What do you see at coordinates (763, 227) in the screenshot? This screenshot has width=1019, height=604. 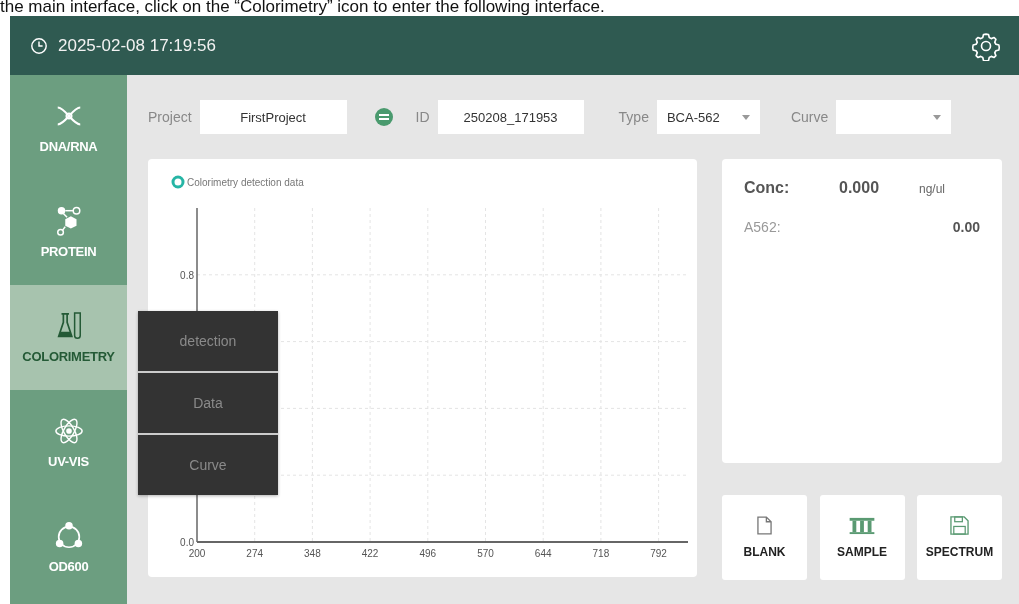 I see `absorbance-label: A562:` at bounding box center [763, 227].